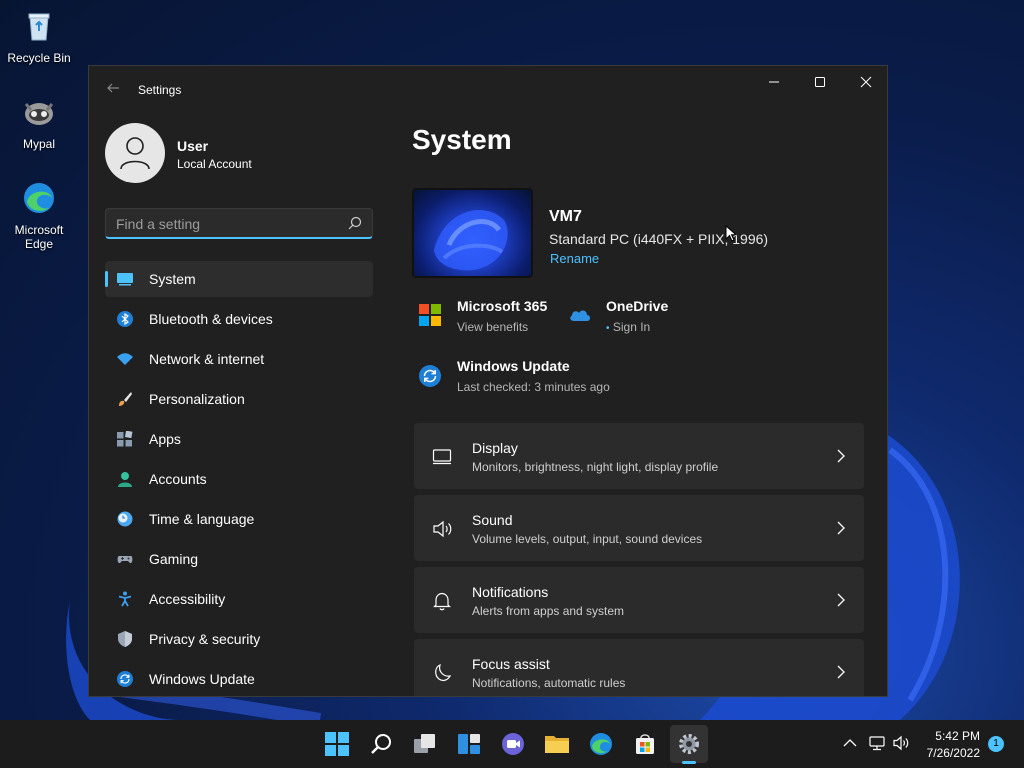 This screenshot has height=768, width=1024. What do you see at coordinates (637, 306) in the screenshot?
I see `quick-link-title: OneDrive` at bounding box center [637, 306].